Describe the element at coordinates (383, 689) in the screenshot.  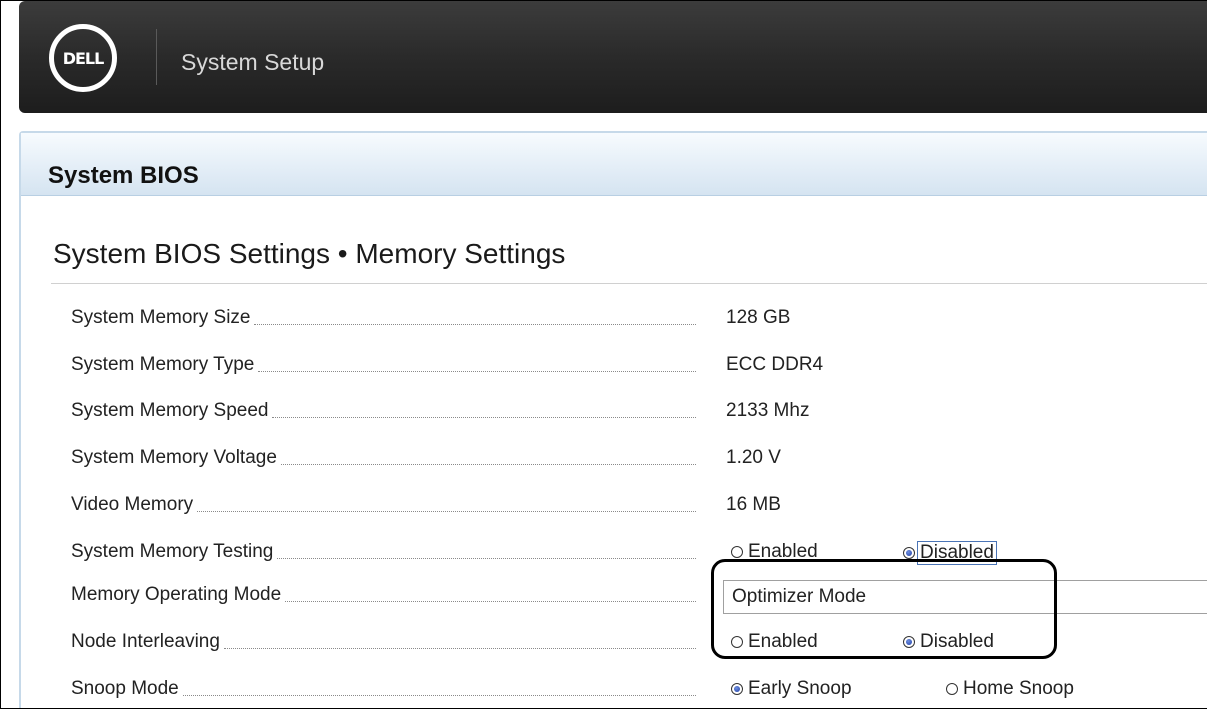
I see `setting-label: Snoop Mode` at that location.